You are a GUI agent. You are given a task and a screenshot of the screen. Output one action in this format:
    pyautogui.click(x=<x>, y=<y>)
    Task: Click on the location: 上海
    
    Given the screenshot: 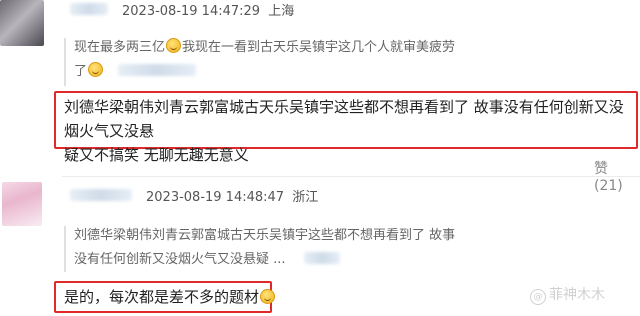 What is the action you would take?
    pyautogui.click(x=281, y=11)
    